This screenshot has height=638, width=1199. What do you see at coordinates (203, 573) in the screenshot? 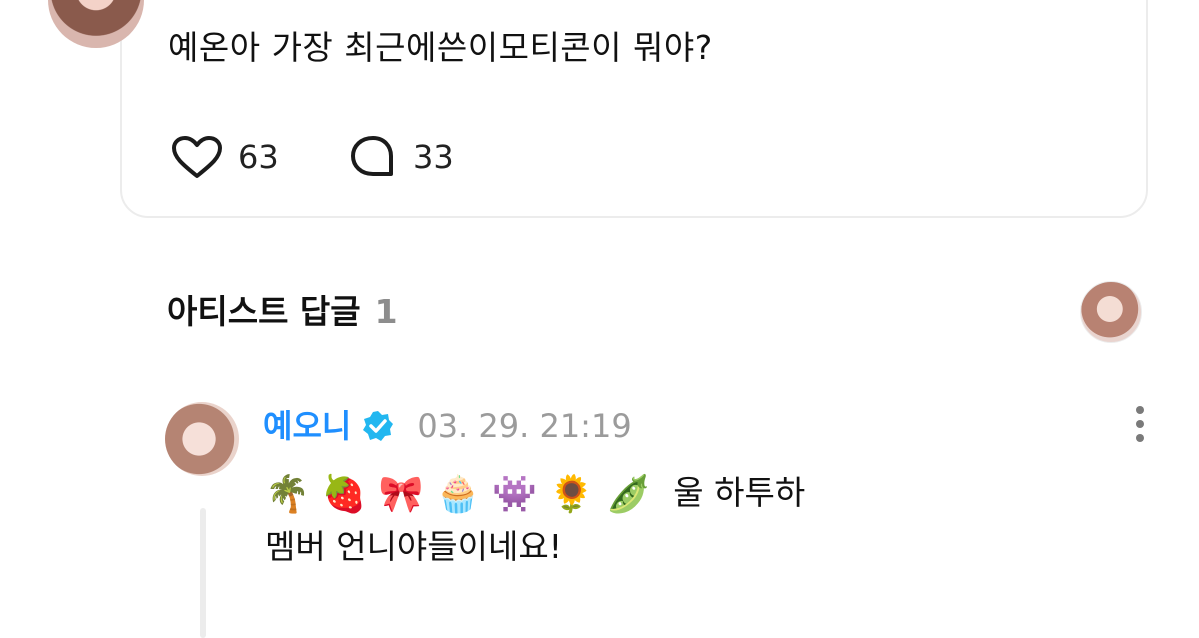
I see `thread-line` at bounding box center [203, 573].